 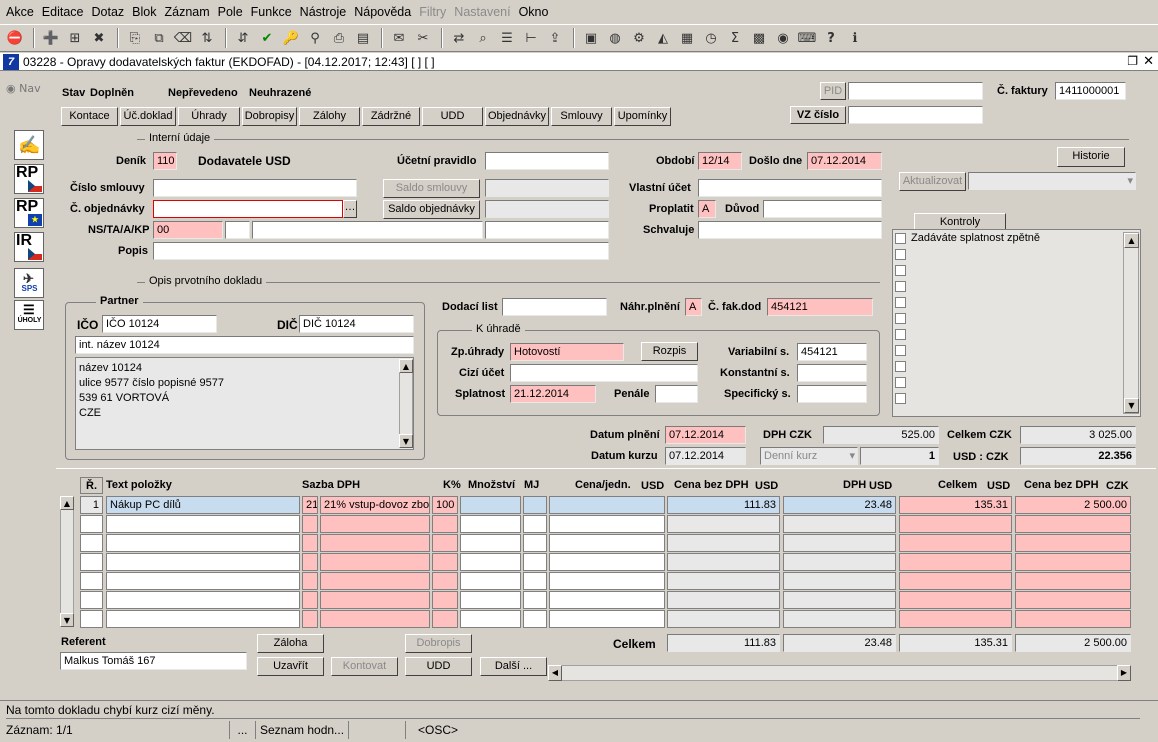 What do you see at coordinates (687, 38) in the screenshot?
I see `calendar-icon: ▦` at bounding box center [687, 38].